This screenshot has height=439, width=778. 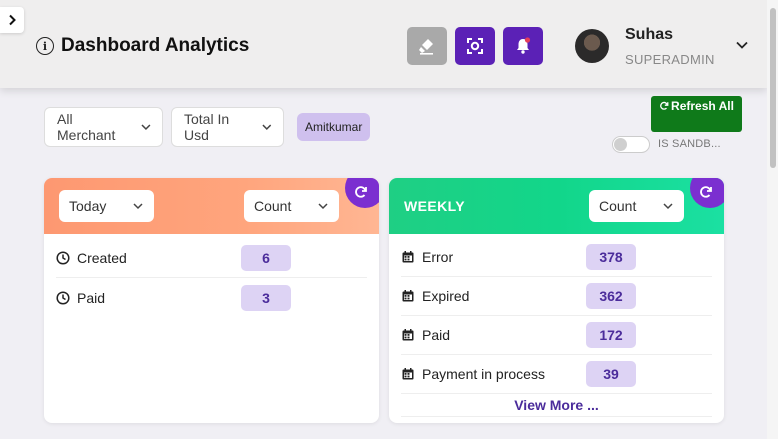 What do you see at coordinates (611, 296) in the screenshot?
I see `count-badge: 362` at bounding box center [611, 296].